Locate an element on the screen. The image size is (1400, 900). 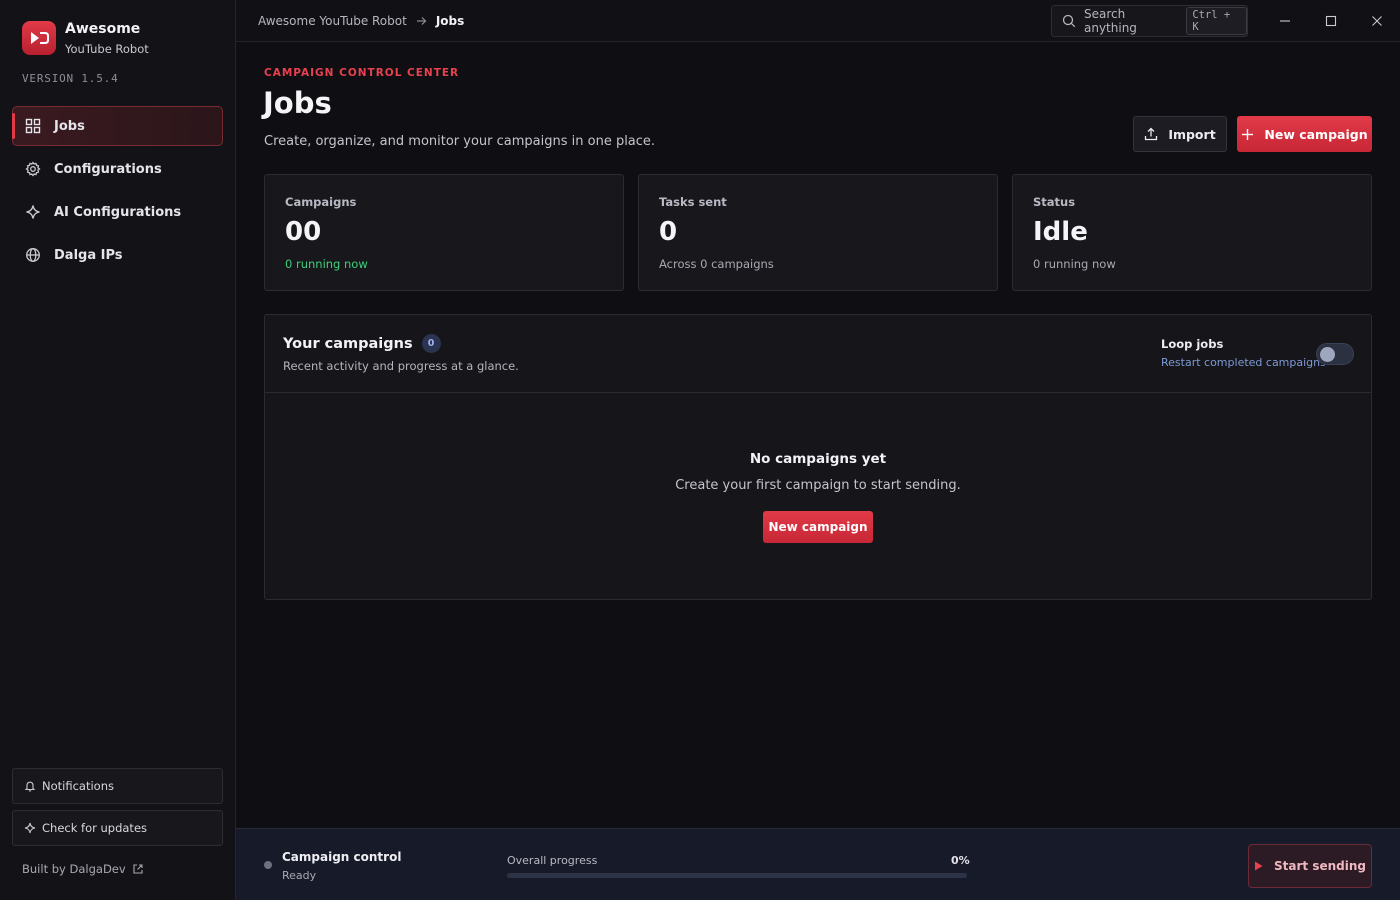
loop-jobs-label: Loop jobs is located at coordinates (1192, 344).